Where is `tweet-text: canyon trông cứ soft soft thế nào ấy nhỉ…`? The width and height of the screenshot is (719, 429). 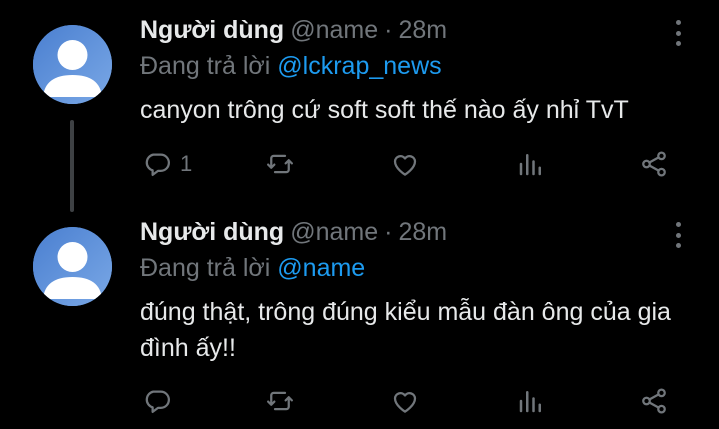 tweet-text: canyon trông cứ soft soft thế nào ấy nhỉ… is located at coordinates (384, 110).